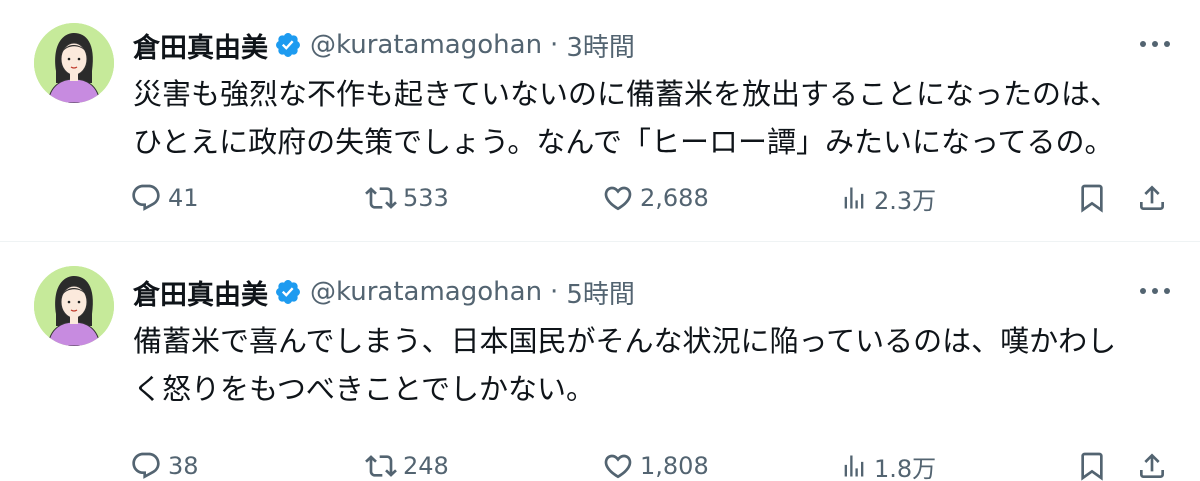 This screenshot has width=1200, height=481. Describe the element at coordinates (674, 466) in the screenshot. I see `like-count: 1,808` at that location.